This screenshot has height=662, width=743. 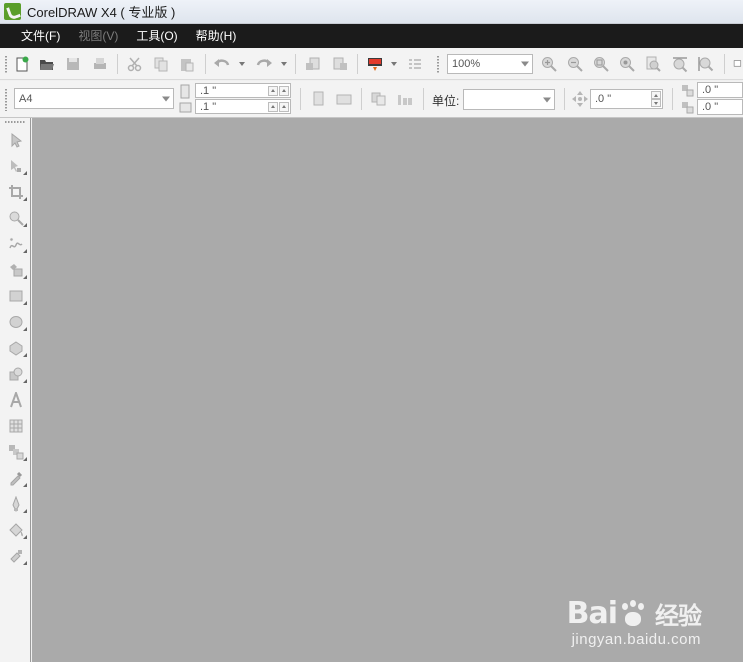 What do you see at coordinates (405, 99) in the screenshot?
I see `current-page-icon` at bounding box center [405, 99].